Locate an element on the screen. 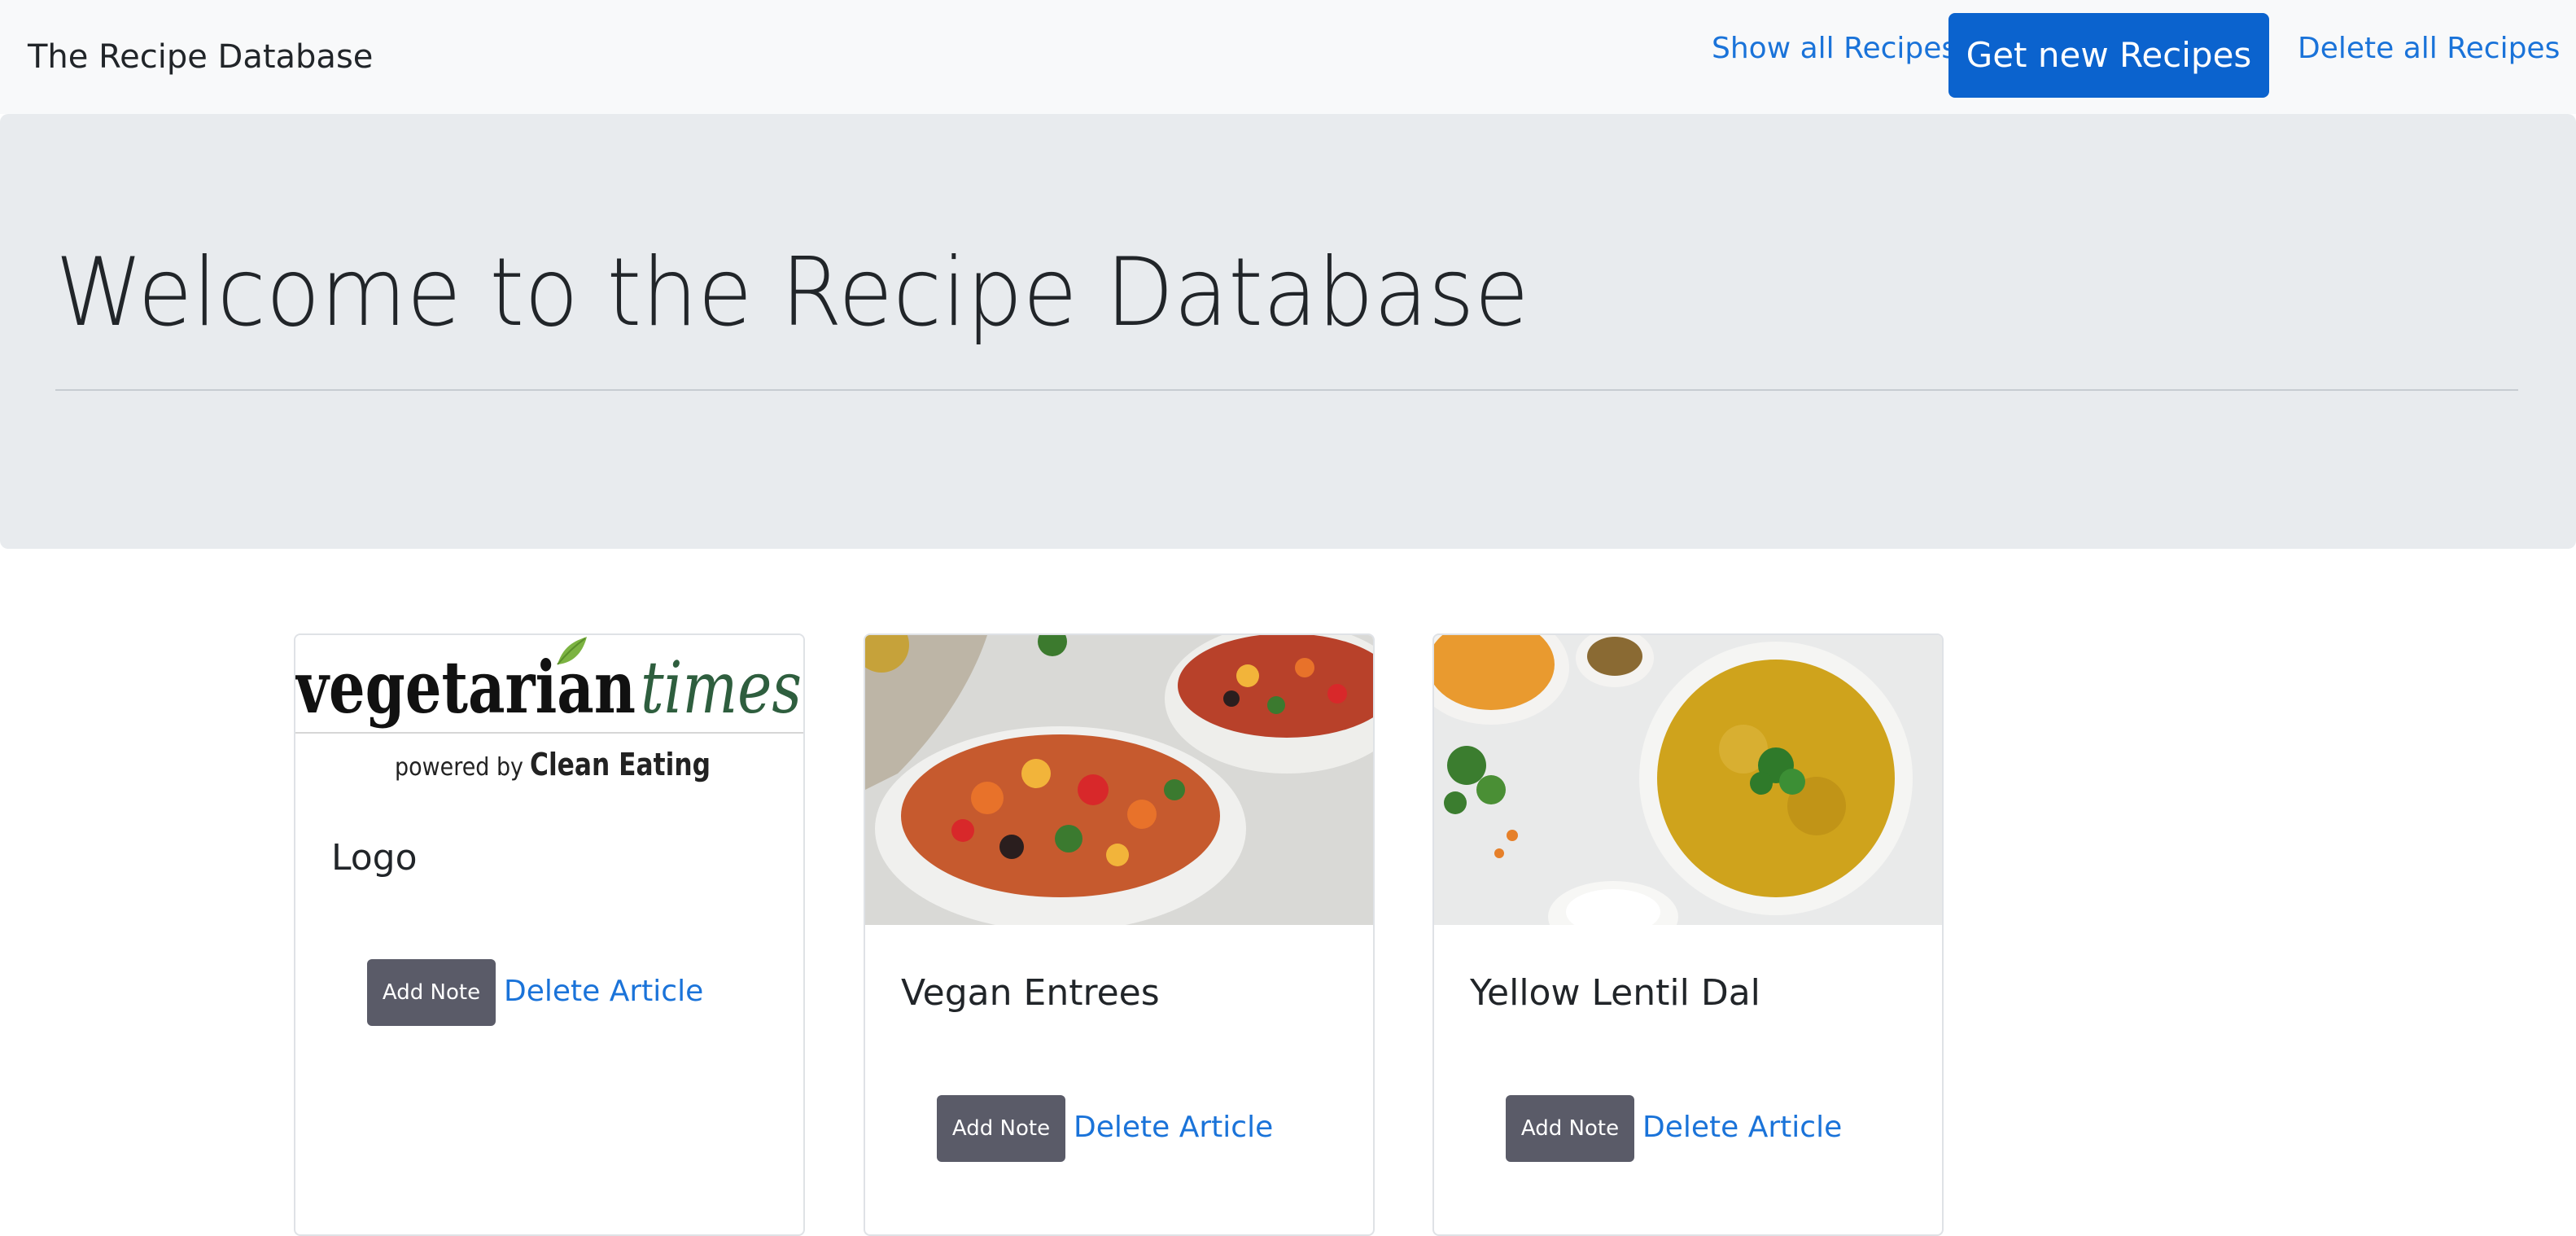 The height and width of the screenshot is (1236, 2576). card-title: Logo is located at coordinates (374, 858).